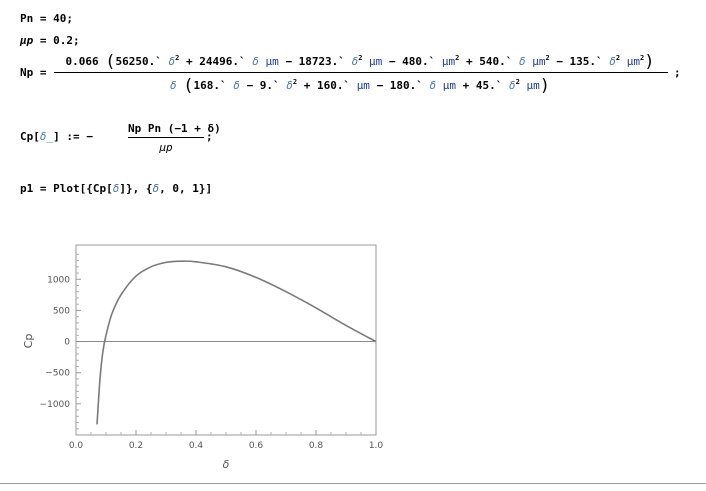 The width and height of the screenshot is (706, 491). I want to click on mup-value: = 0.2;, so click(56, 40).